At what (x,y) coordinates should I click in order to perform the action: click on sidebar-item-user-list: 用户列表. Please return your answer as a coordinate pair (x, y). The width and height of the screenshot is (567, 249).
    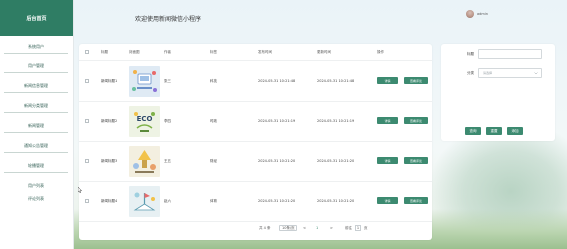
    Looking at the image, I should click on (36, 185).